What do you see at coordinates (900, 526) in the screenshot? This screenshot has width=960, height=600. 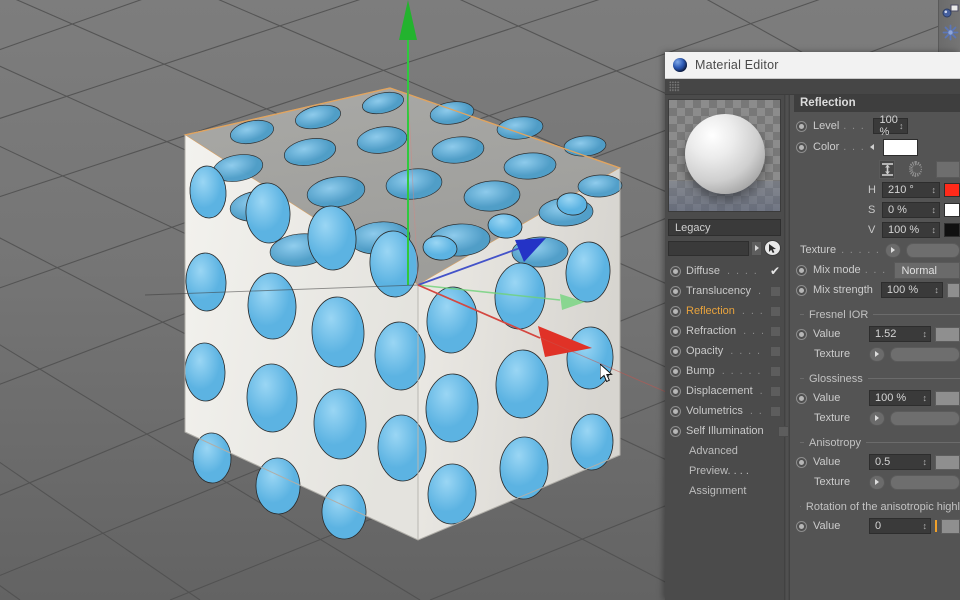 I see `anisotropic-rotation-spinner: 0 ↕` at bounding box center [900, 526].